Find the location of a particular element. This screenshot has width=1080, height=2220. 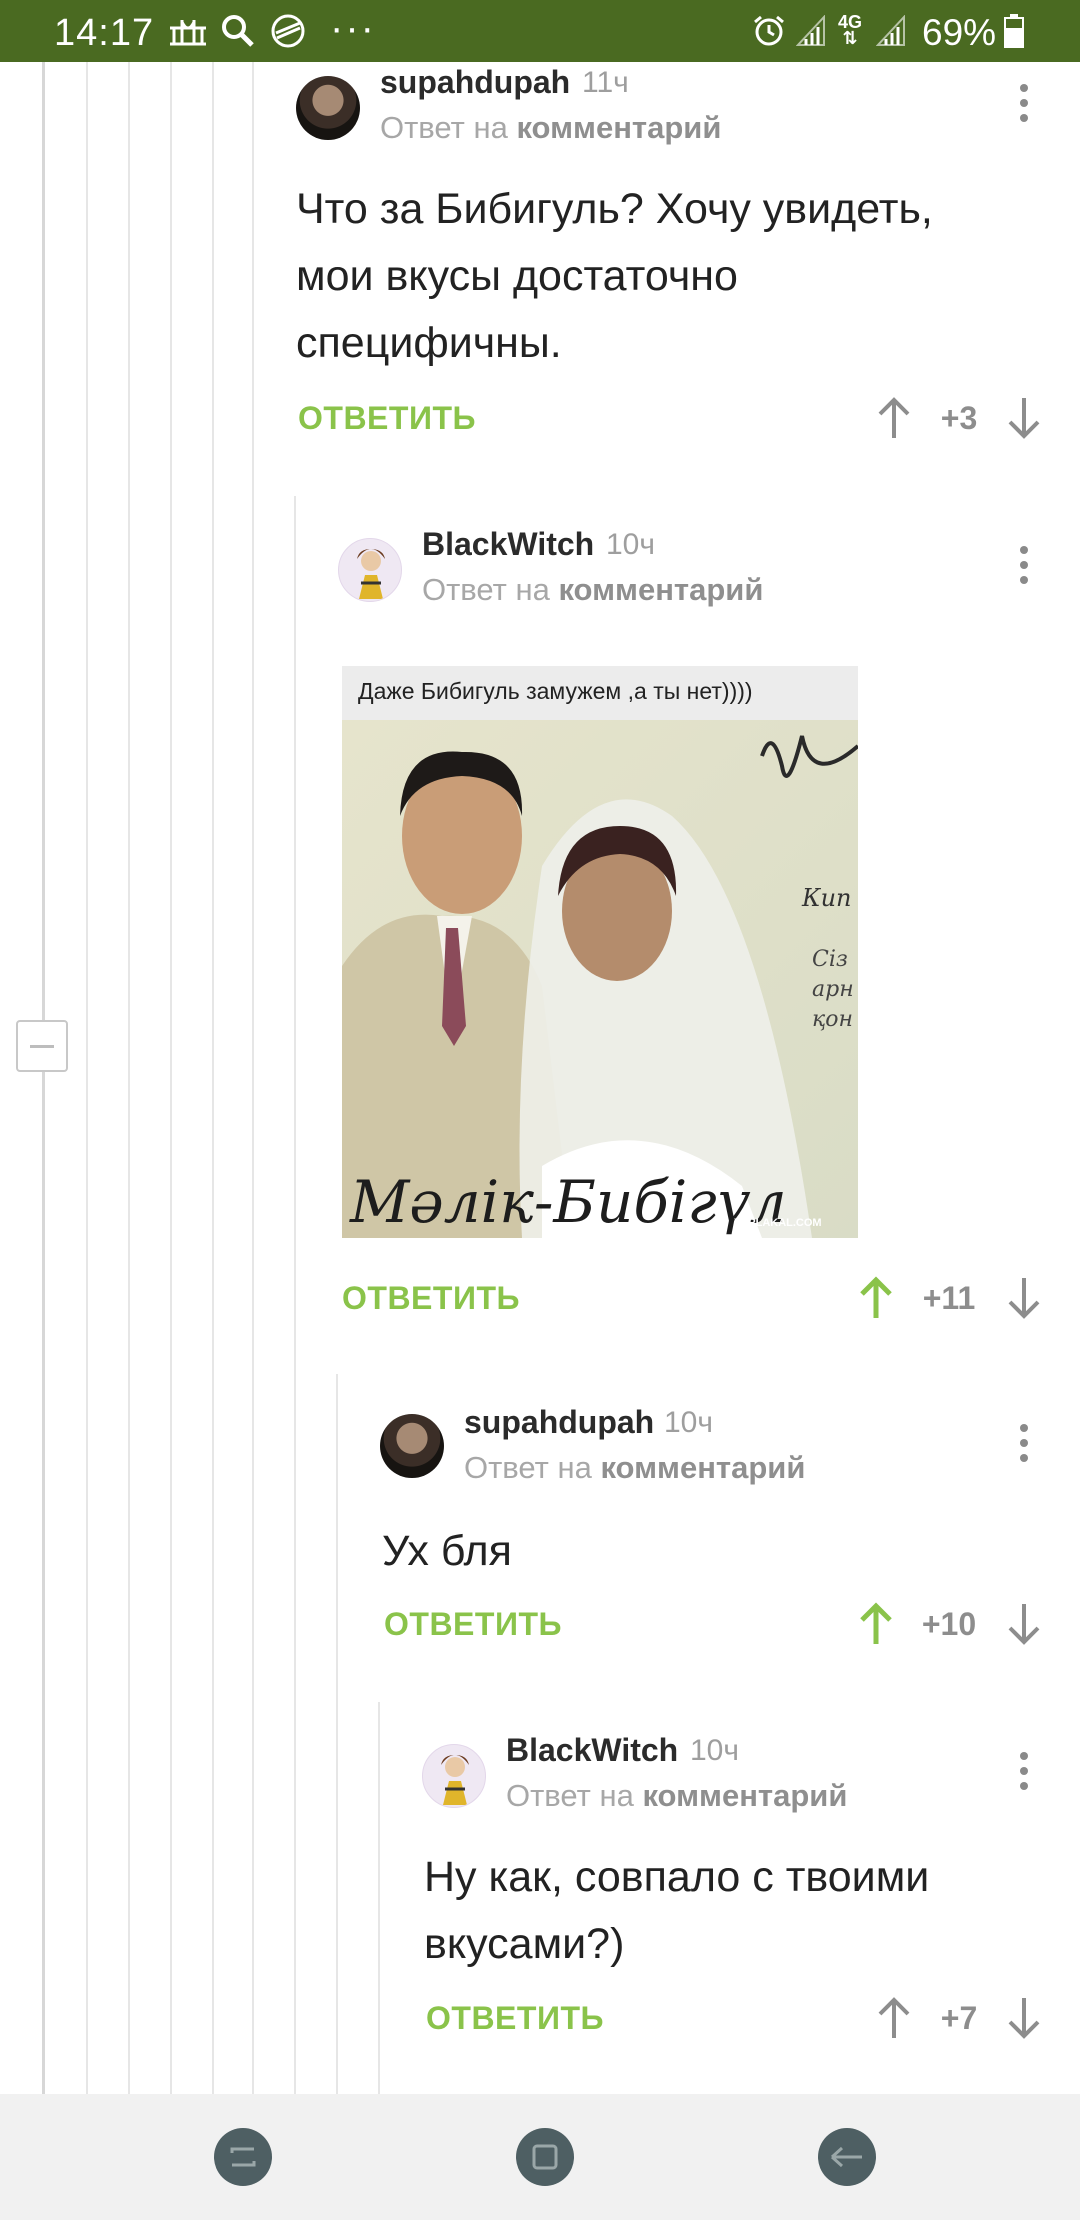

svg-text: Кип is located at coordinates (826, 898).